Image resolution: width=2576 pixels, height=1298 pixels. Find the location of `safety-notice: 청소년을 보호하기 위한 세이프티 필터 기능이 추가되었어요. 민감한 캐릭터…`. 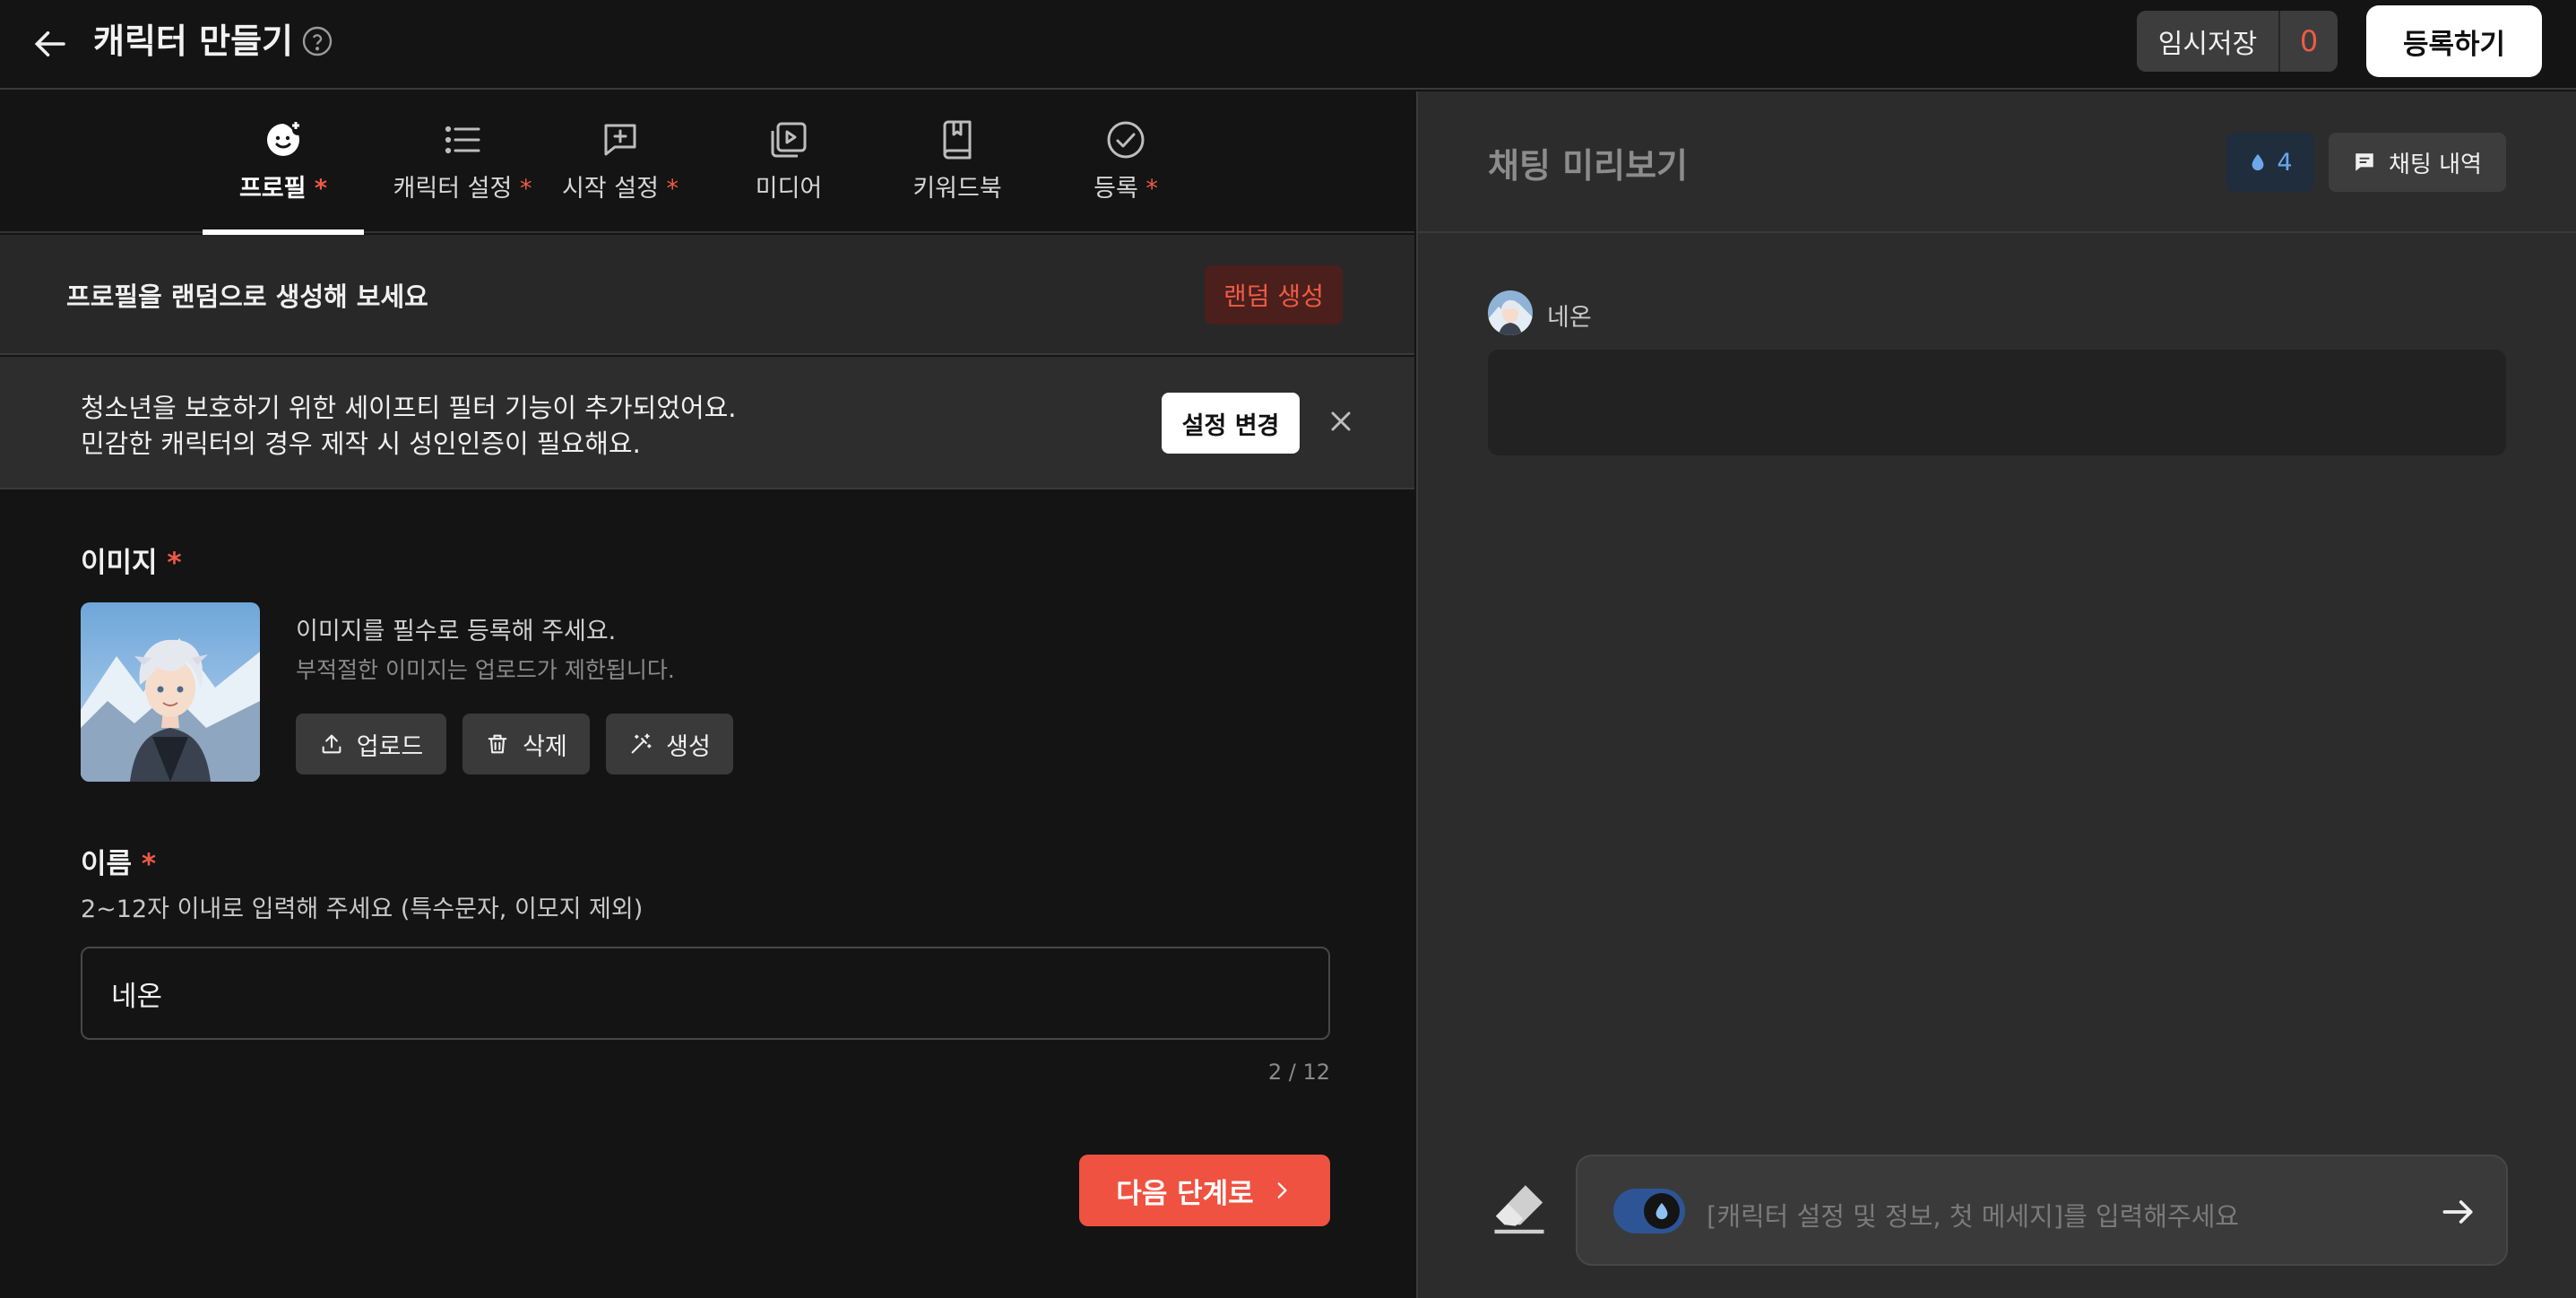

safety-notice: 청소년을 보호하기 위한 세이프티 필터 기능이 추가되었어요. 민감한 캐릭터… is located at coordinates (707, 423).